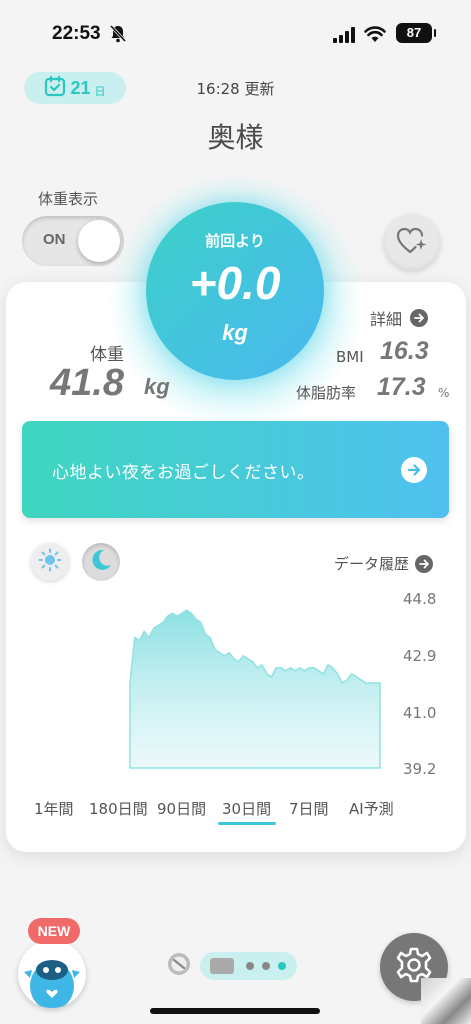 The image size is (471, 1024). What do you see at coordinates (235, 332) in the screenshot?
I see `change-unit: kg` at bounding box center [235, 332].